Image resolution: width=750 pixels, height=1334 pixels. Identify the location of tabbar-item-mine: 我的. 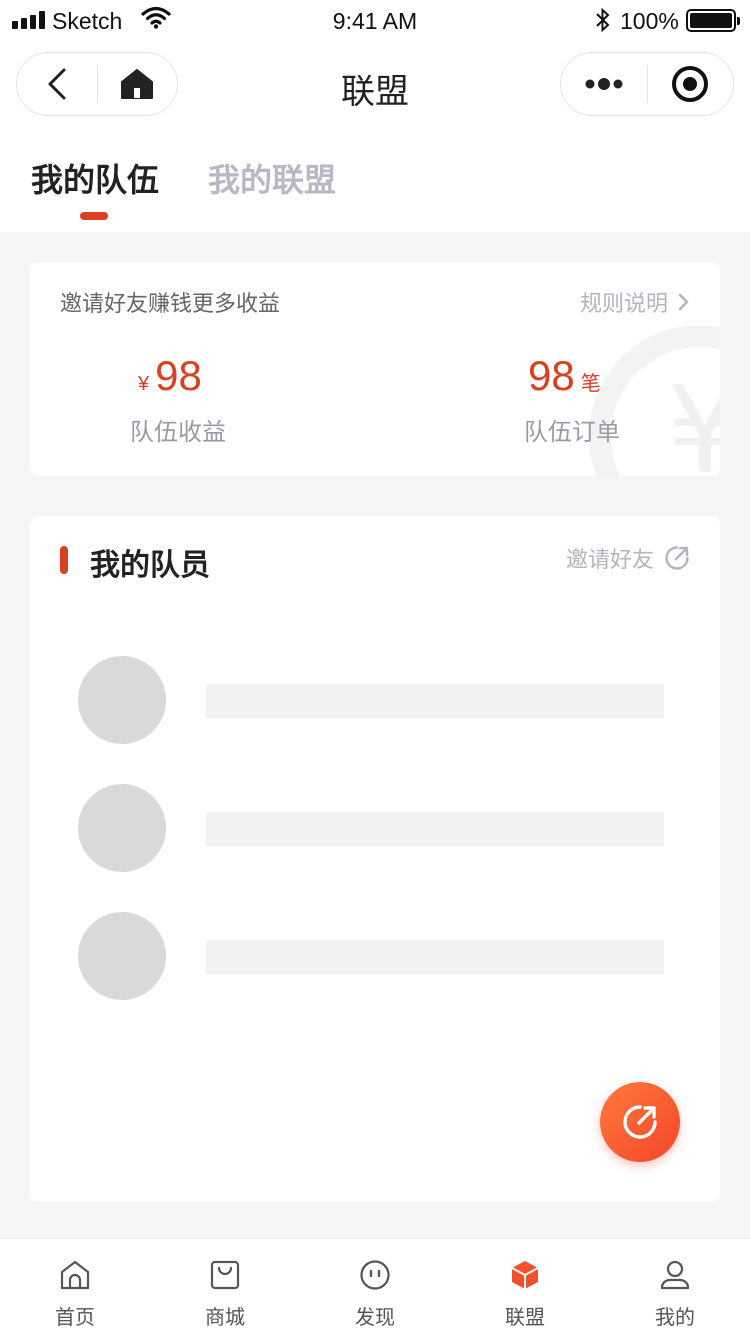
(675, 1286).